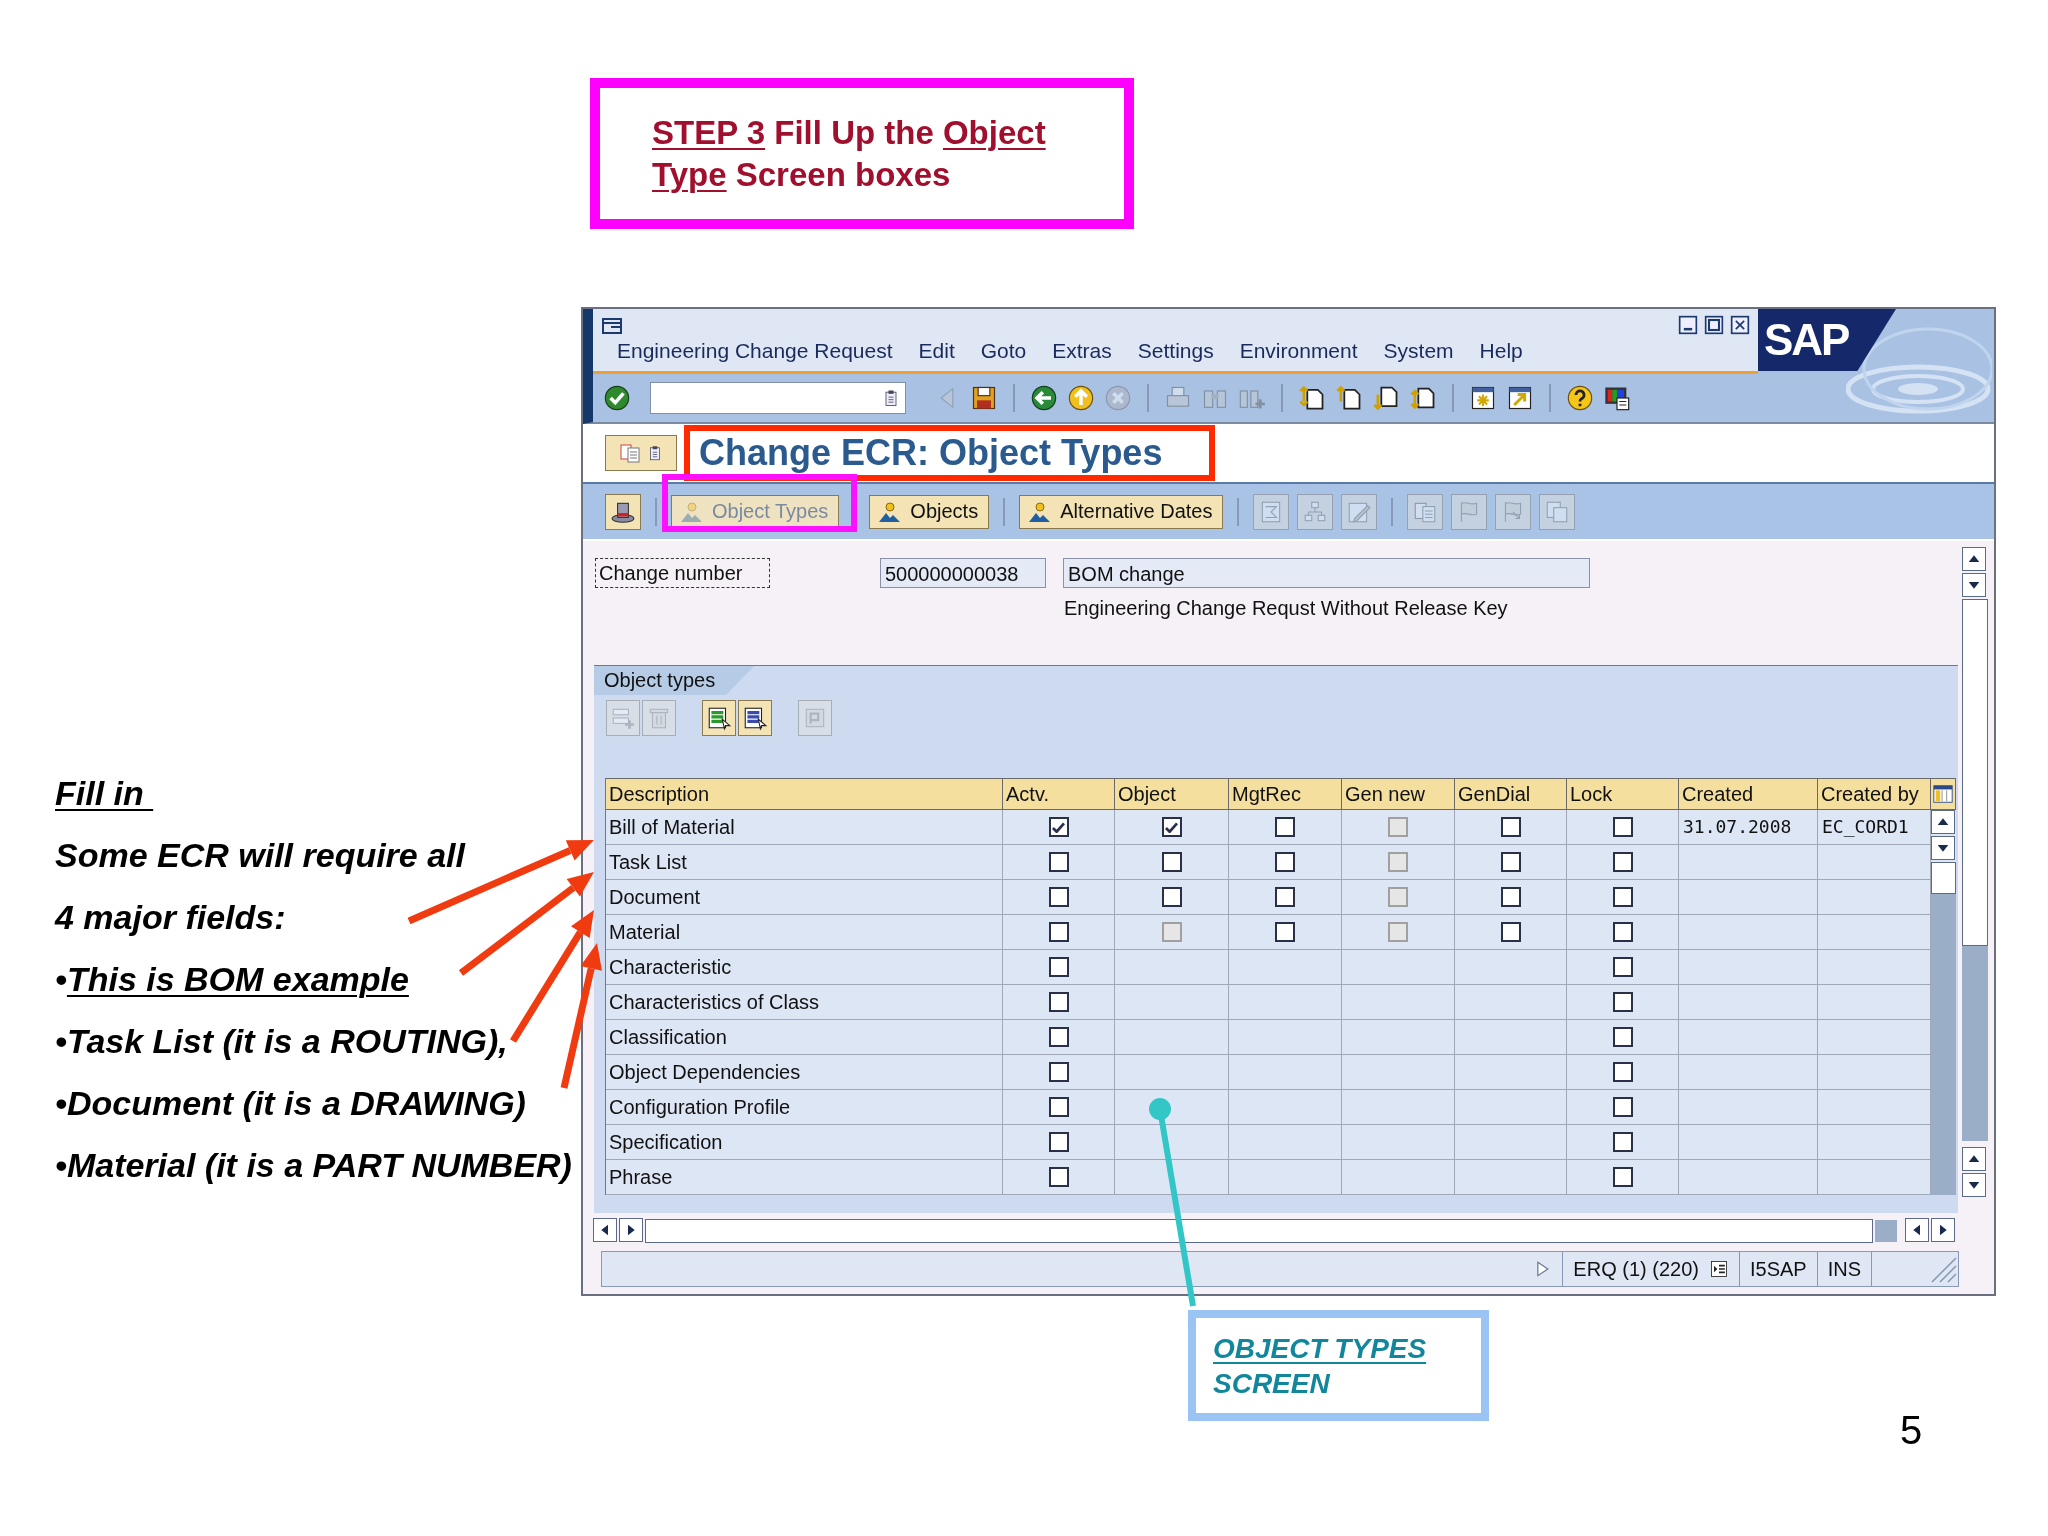 This screenshot has width=2048, height=1536. What do you see at coordinates (963, 573) in the screenshot?
I see `change-number-field: 500000000038` at bounding box center [963, 573].